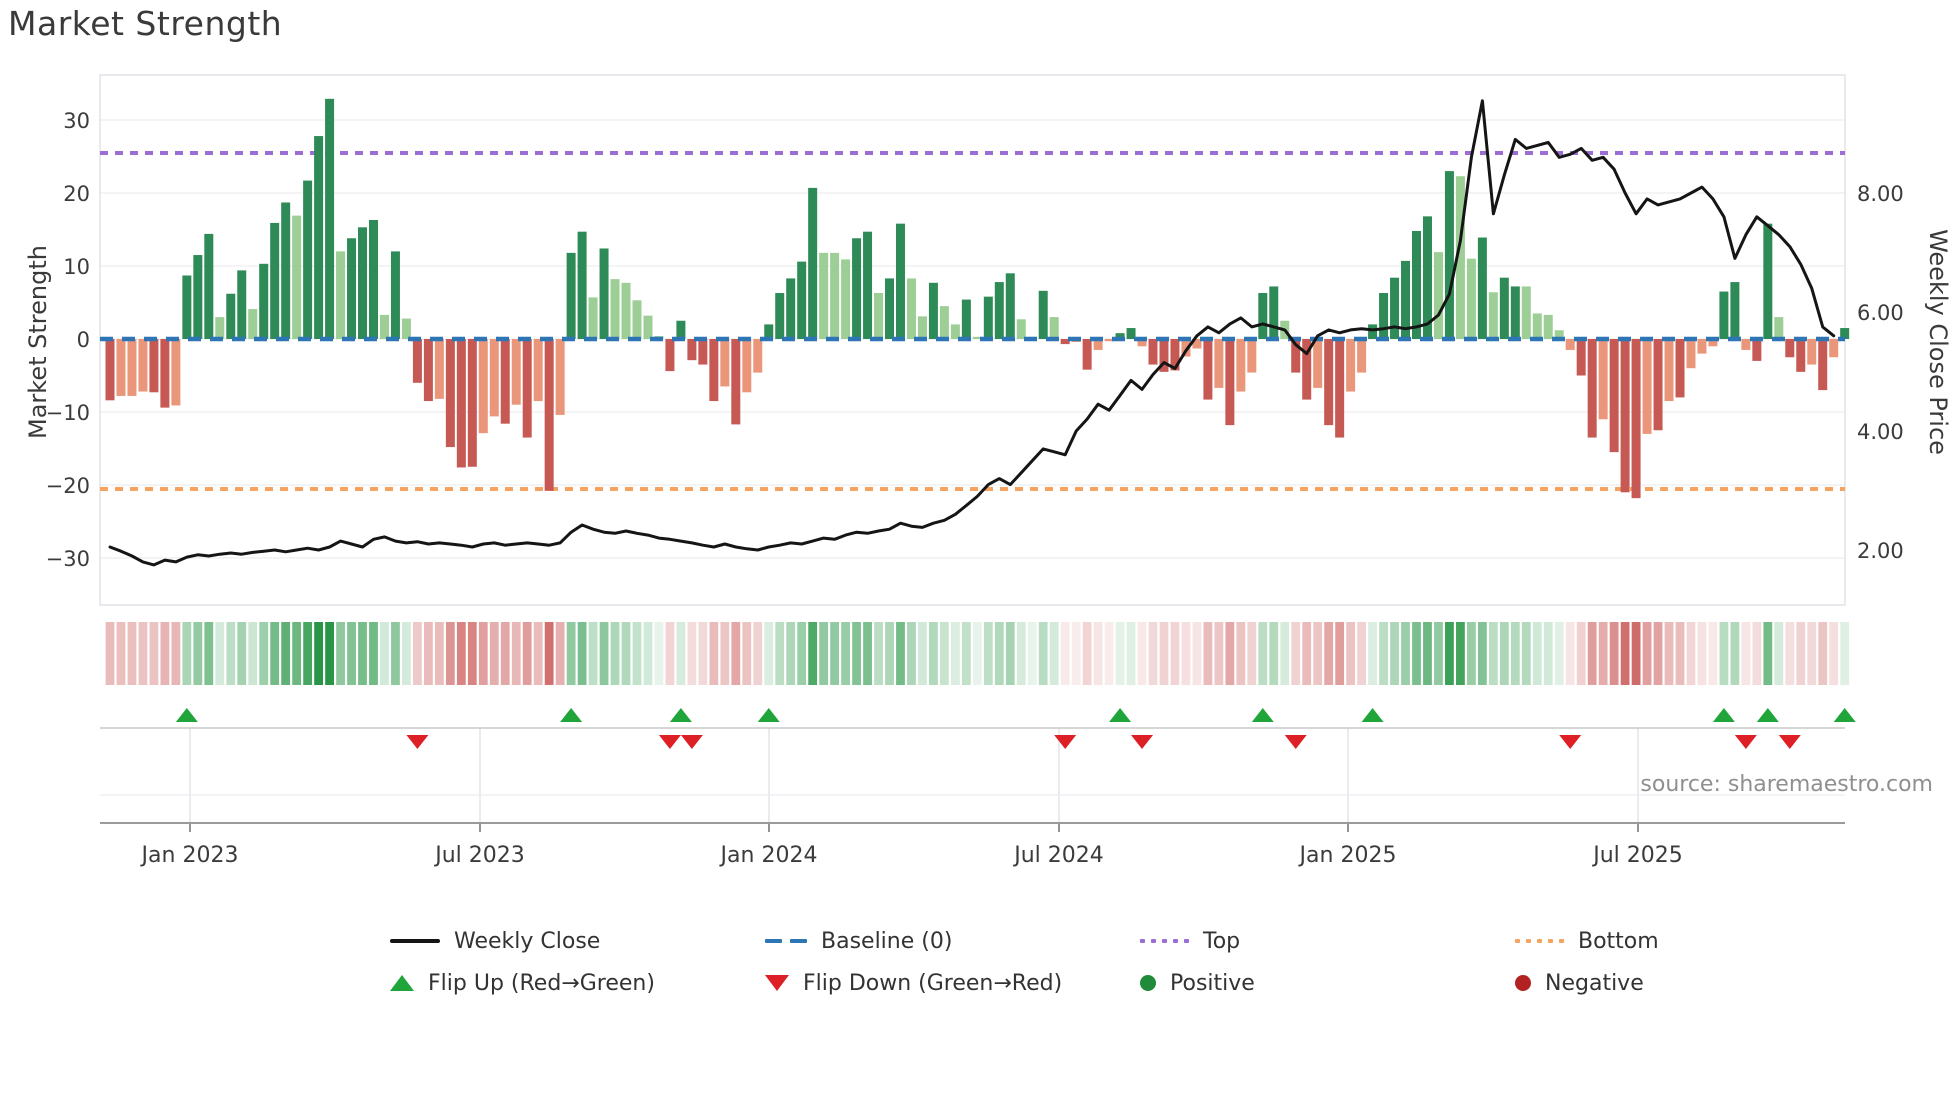 The height and width of the screenshot is (1102, 1960). What do you see at coordinates (522, 983) in the screenshot?
I see `legend-item-flip-up-redgreen: Flip Up (Red→Green)` at bounding box center [522, 983].